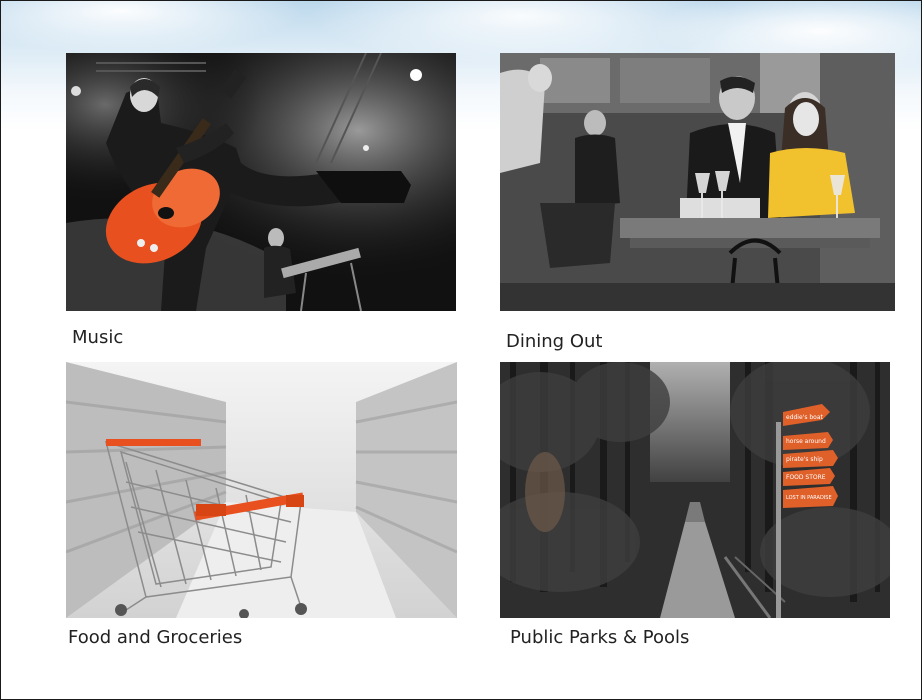 Image resolution: width=922 pixels, height=700 pixels. What do you see at coordinates (805, 417) in the screenshot?
I see `sign-text-1: eddie's boat` at bounding box center [805, 417].